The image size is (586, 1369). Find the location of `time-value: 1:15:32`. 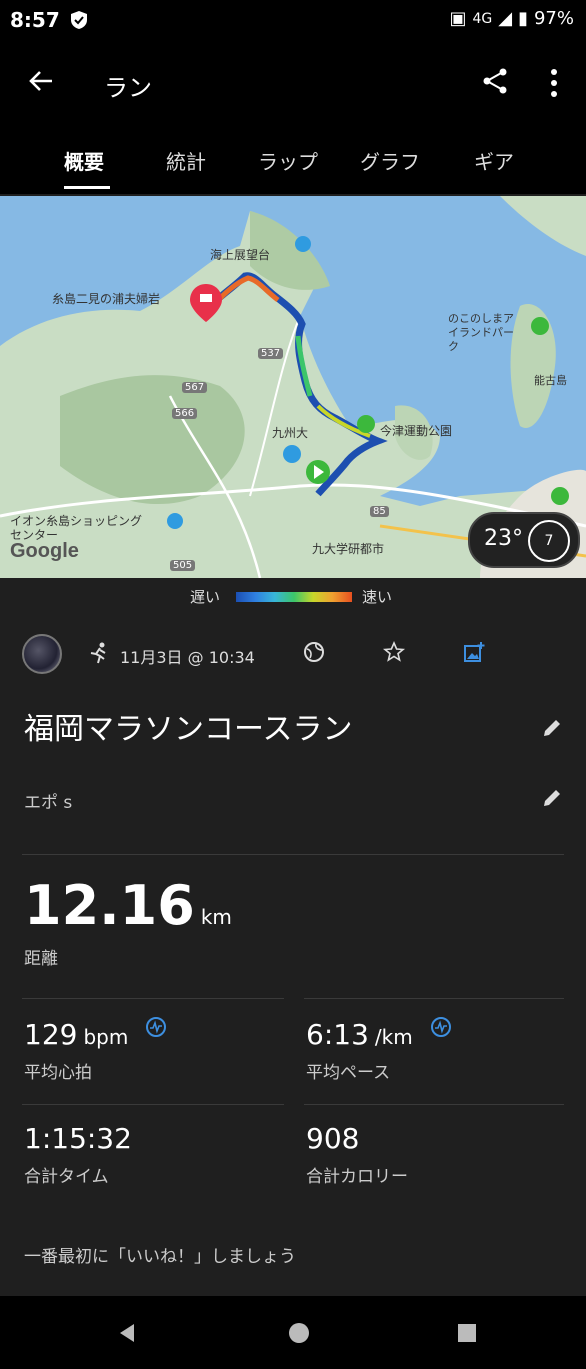

time-value: 1:15:32 is located at coordinates (78, 1138).